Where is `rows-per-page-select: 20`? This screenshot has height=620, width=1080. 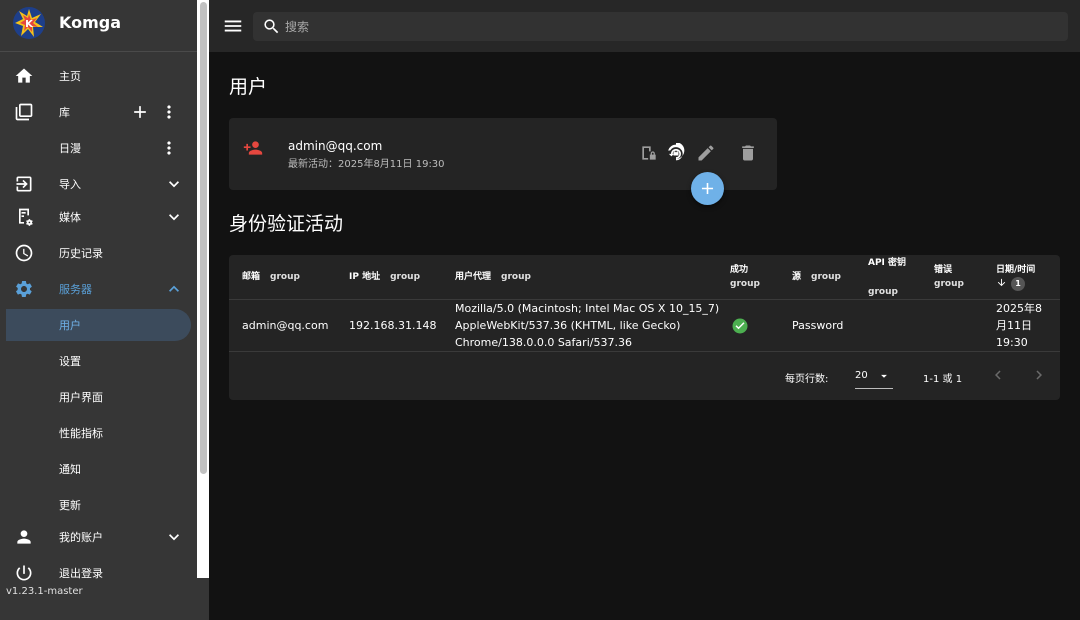
rows-per-page-select: 20 is located at coordinates (874, 376).